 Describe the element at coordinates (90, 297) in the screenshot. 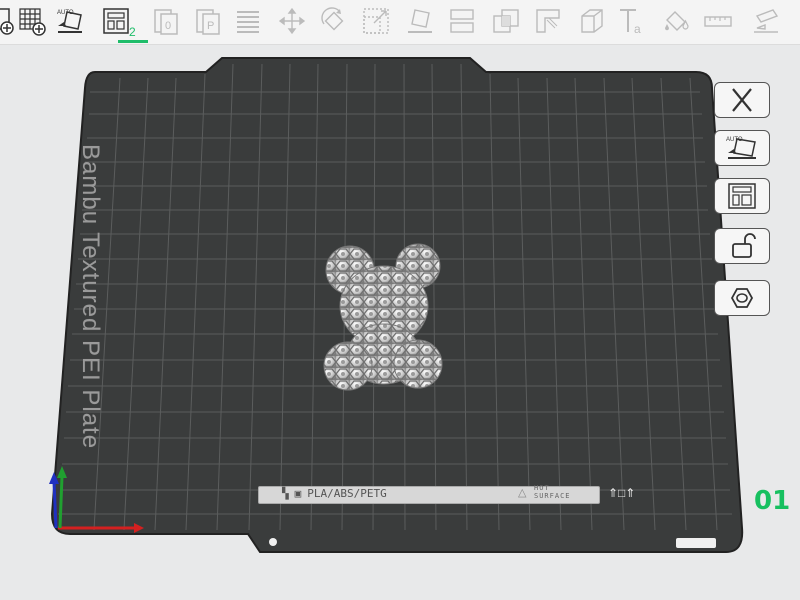

I see `plate-type-label: Bambu Textured PEI Plate` at that location.